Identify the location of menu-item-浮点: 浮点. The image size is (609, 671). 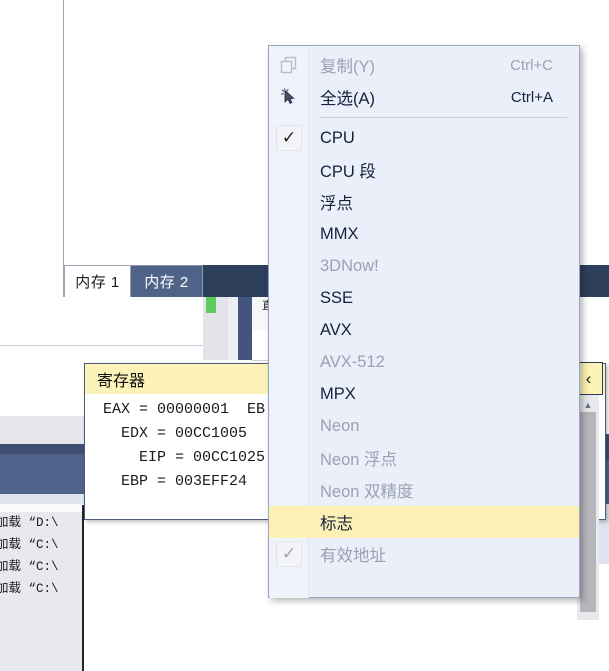
(424, 202).